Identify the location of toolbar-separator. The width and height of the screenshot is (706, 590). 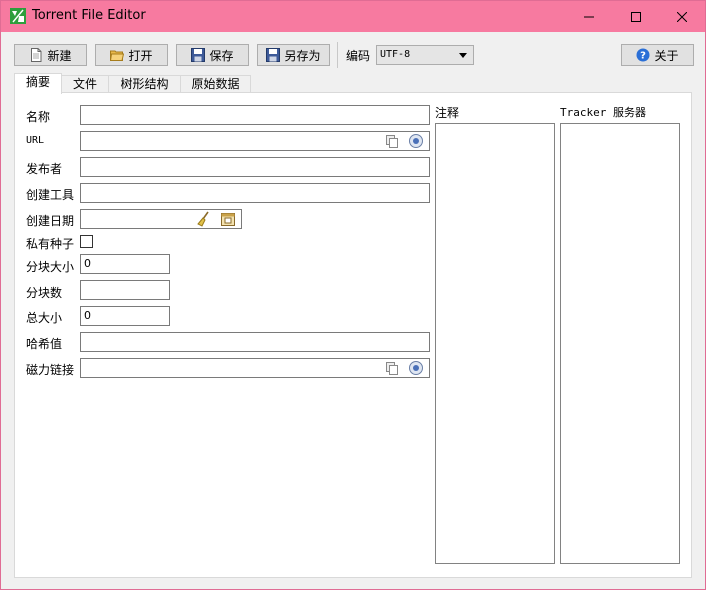
(337, 55).